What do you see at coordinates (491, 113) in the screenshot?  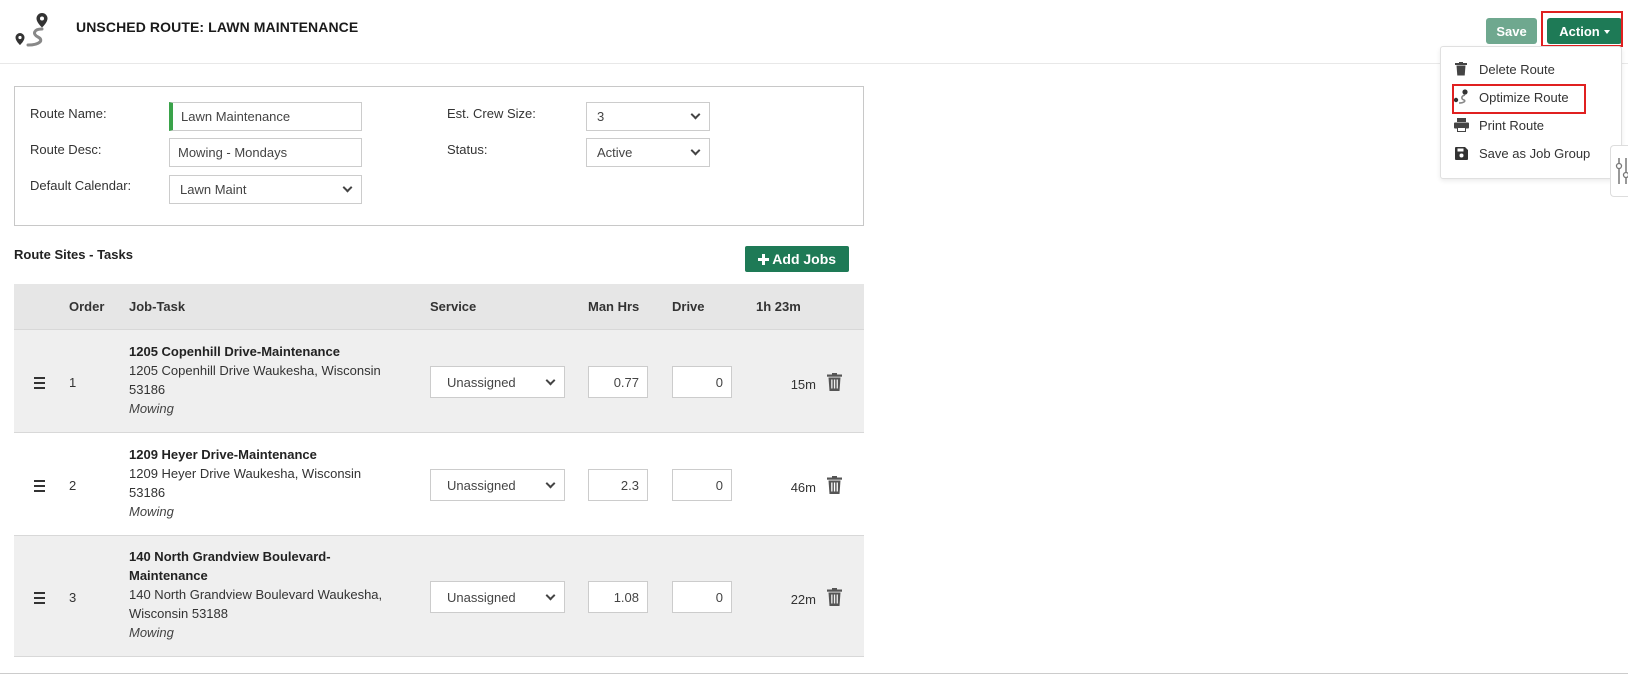 I see `crew-size-label: Est. Crew Size:` at bounding box center [491, 113].